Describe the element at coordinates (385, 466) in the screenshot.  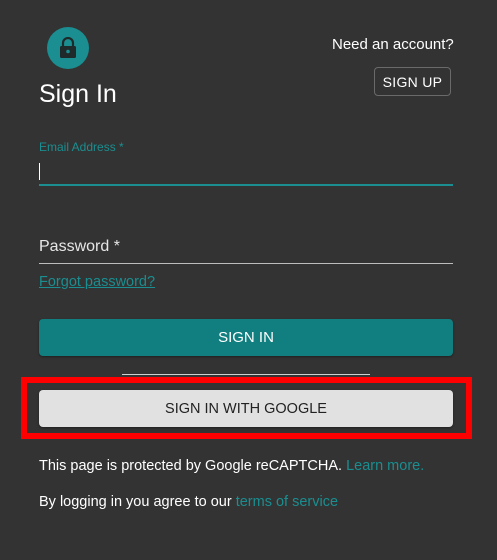
I see `learn-more-link: Learn more.` at that location.